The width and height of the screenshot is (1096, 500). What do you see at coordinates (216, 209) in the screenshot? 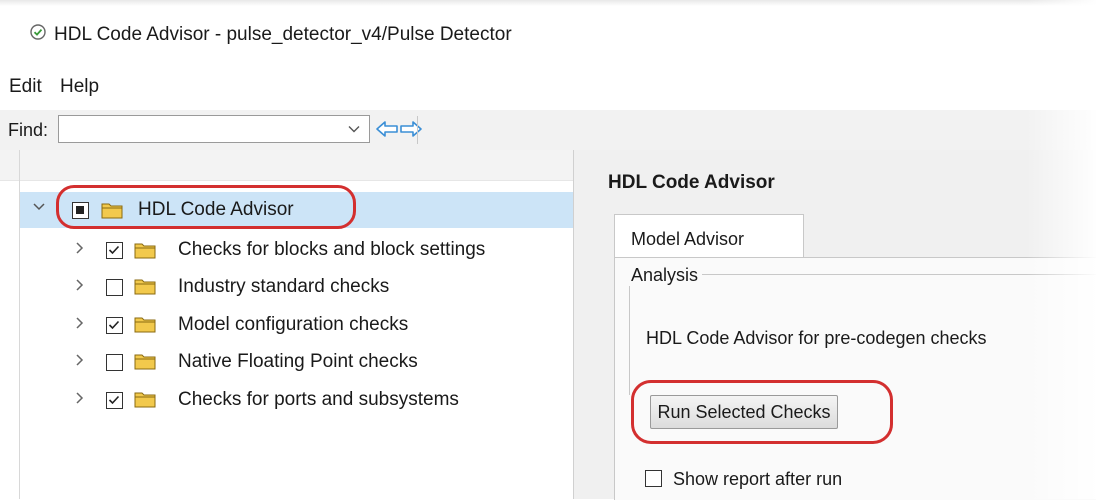
I see `tree-root-label: HDL Code Advisor` at bounding box center [216, 209].